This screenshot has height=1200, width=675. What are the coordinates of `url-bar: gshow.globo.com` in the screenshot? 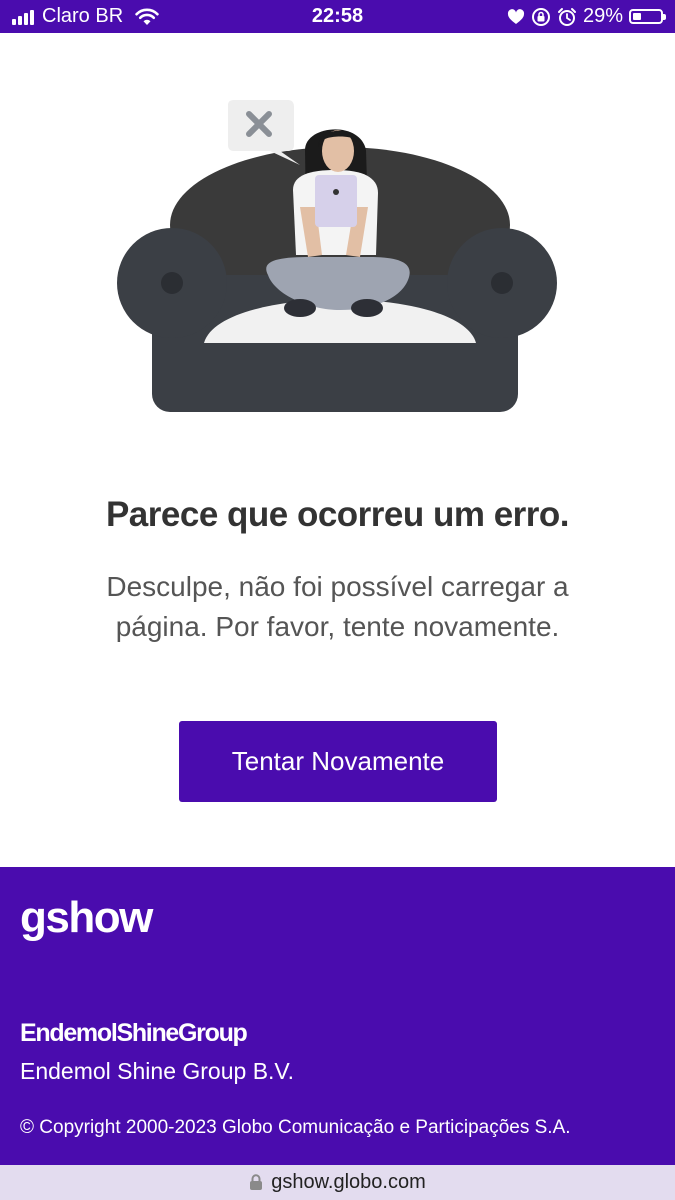 It's located at (337, 1182).